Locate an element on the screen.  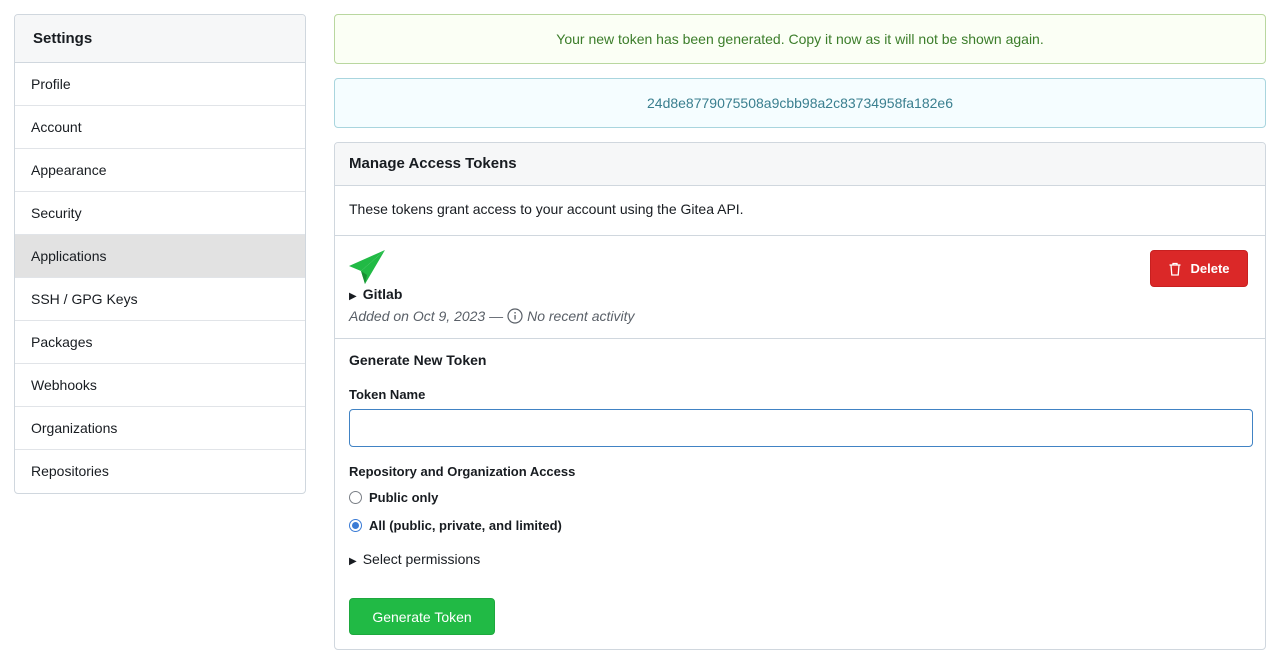
sidebar-item-ssh-gpg-keys: SSH / GPG Keys is located at coordinates (160, 299).